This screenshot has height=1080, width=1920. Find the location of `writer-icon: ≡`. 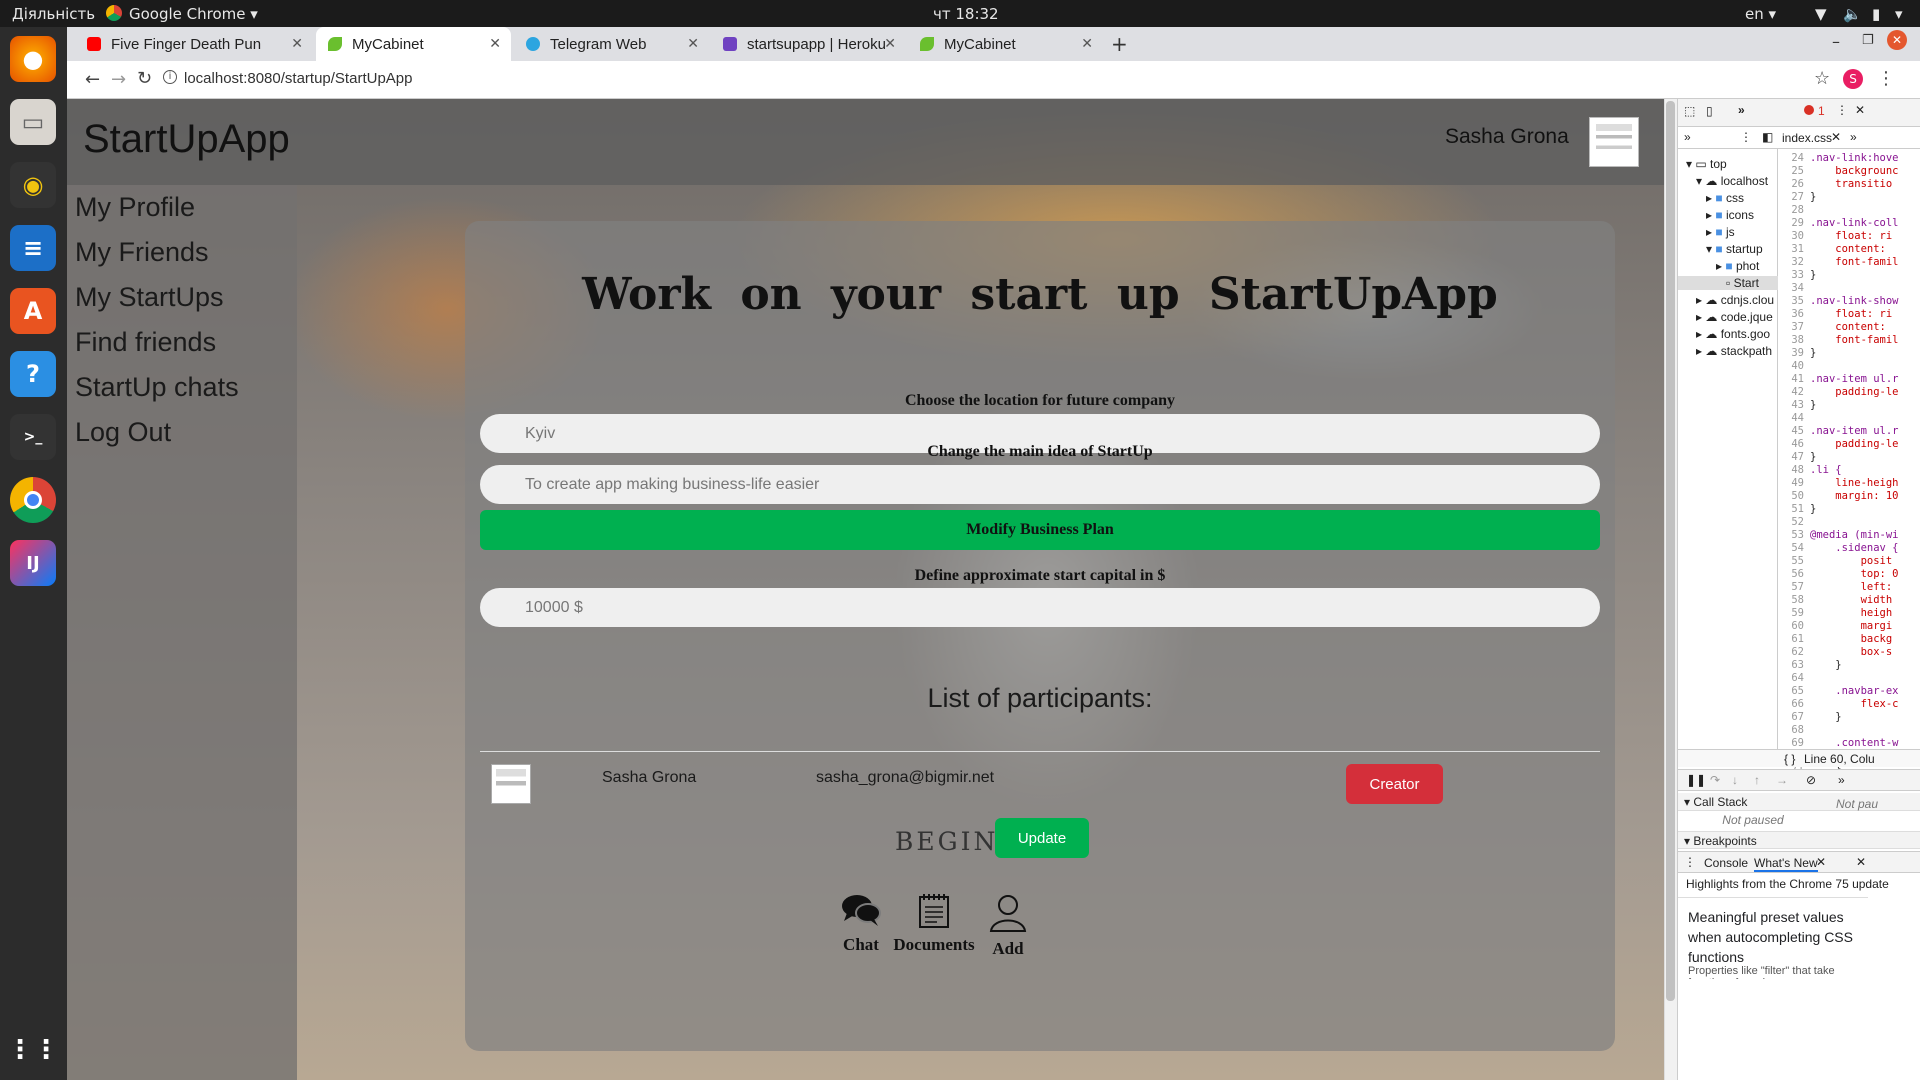

writer-icon: ≡ is located at coordinates (33, 248).